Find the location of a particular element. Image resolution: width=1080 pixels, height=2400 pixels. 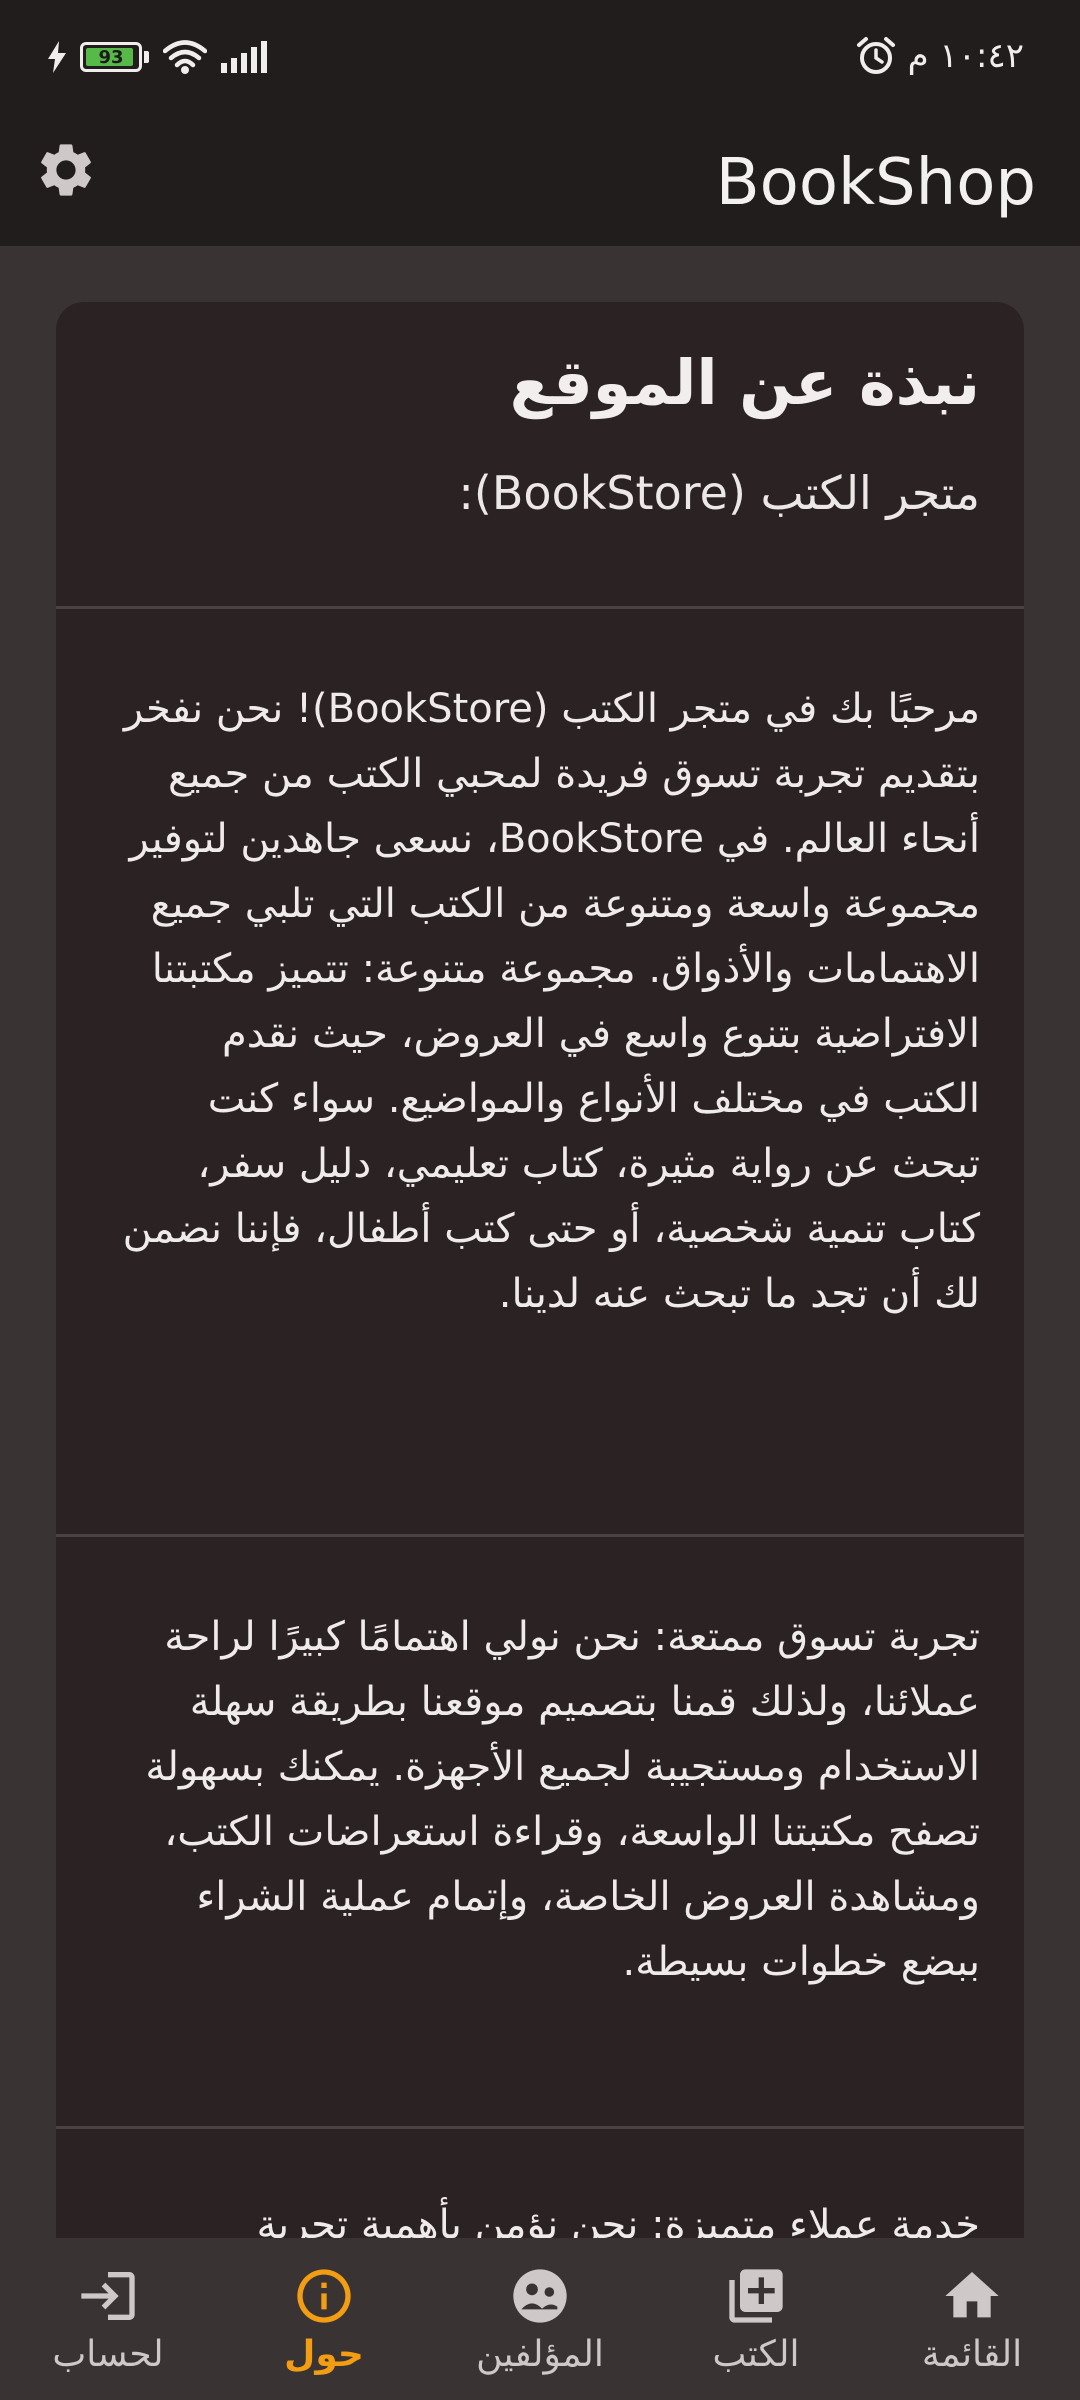

nav-label-about: حول is located at coordinates (324, 2354).